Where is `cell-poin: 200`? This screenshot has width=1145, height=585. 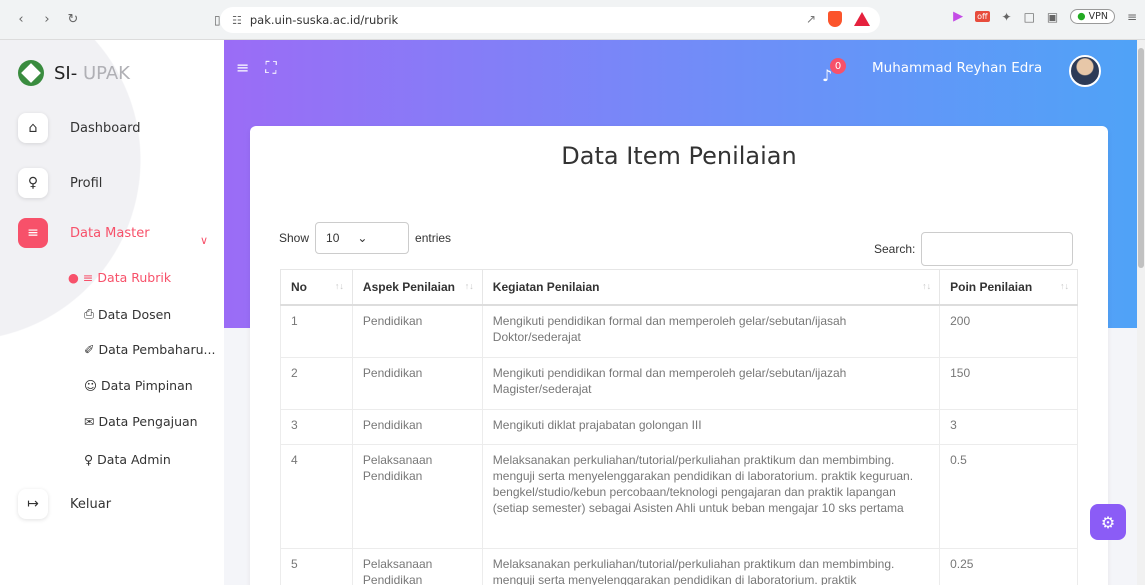 cell-poin: 200 is located at coordinates (1008, 331).